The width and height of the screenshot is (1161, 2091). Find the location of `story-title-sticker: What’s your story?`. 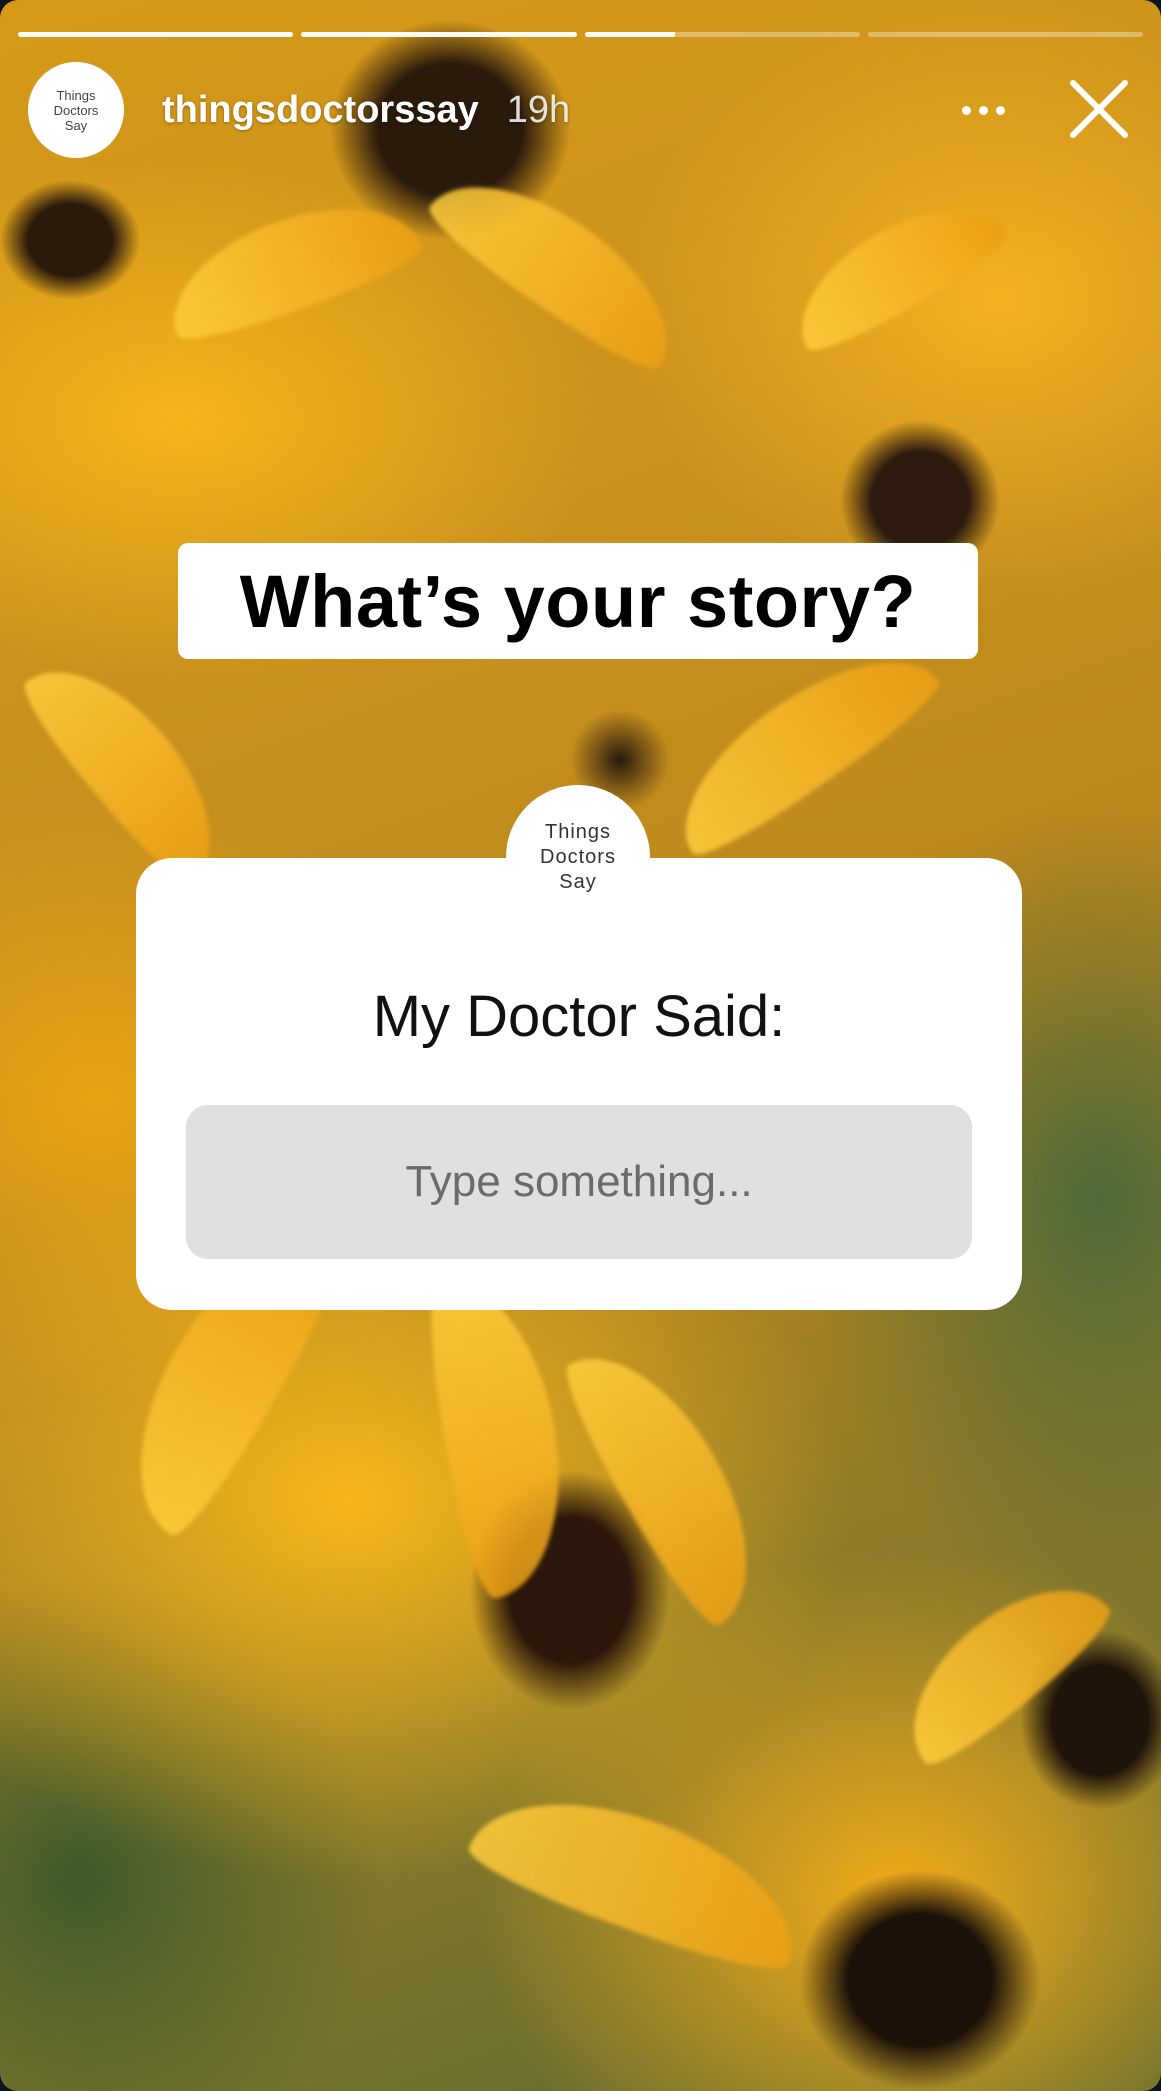

story-title-sticker: What’s your story? is located at coordinates (578, 601).